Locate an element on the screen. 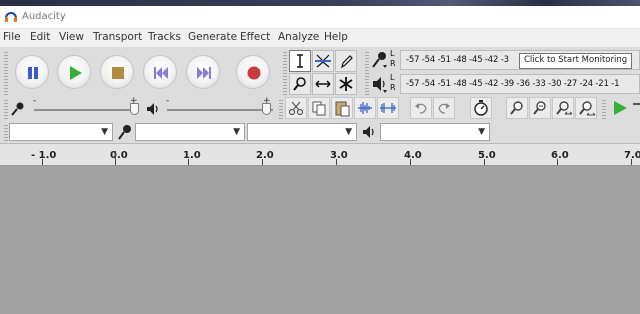  record-icon is located at coordinates (254, 73).